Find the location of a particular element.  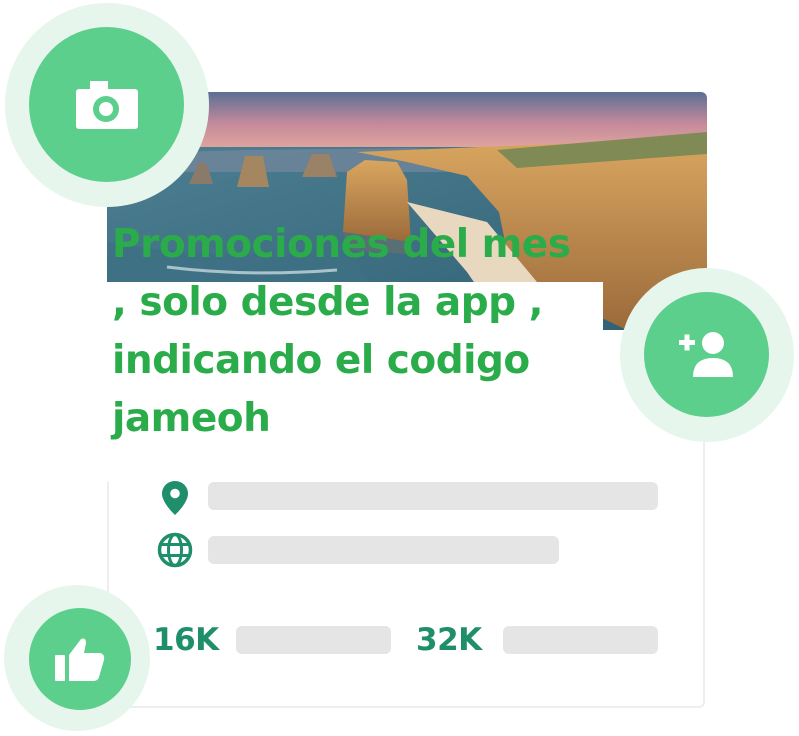

camera-icon is located at coordinates (106, 104).